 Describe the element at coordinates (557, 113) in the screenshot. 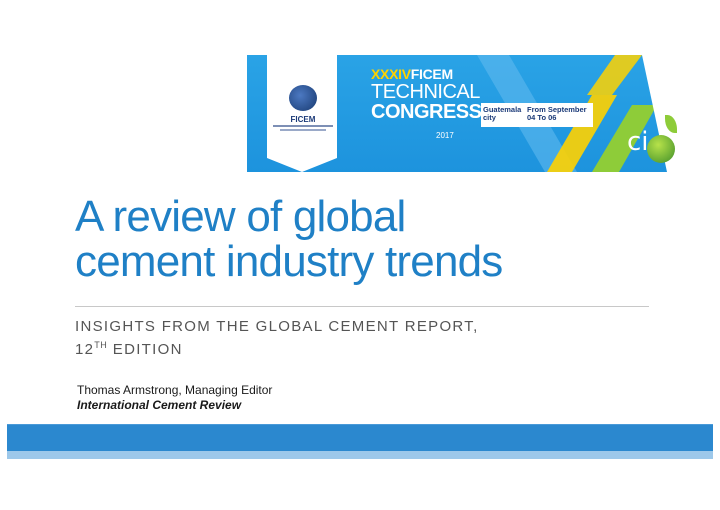

I see `congress-dates: From September 04 To 06` at that location.